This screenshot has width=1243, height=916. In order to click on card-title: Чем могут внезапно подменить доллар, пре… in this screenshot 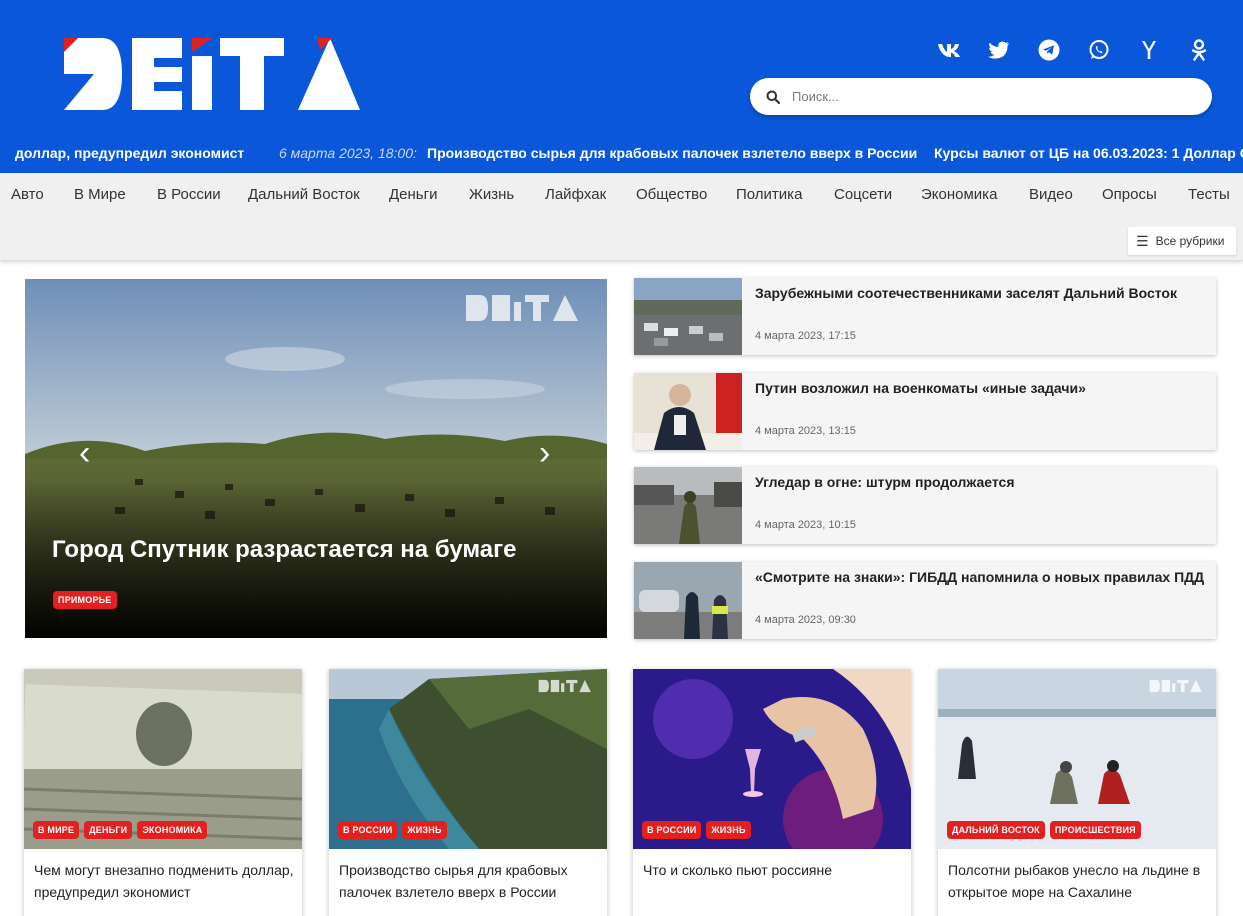, I will do `click(164, 881)`.